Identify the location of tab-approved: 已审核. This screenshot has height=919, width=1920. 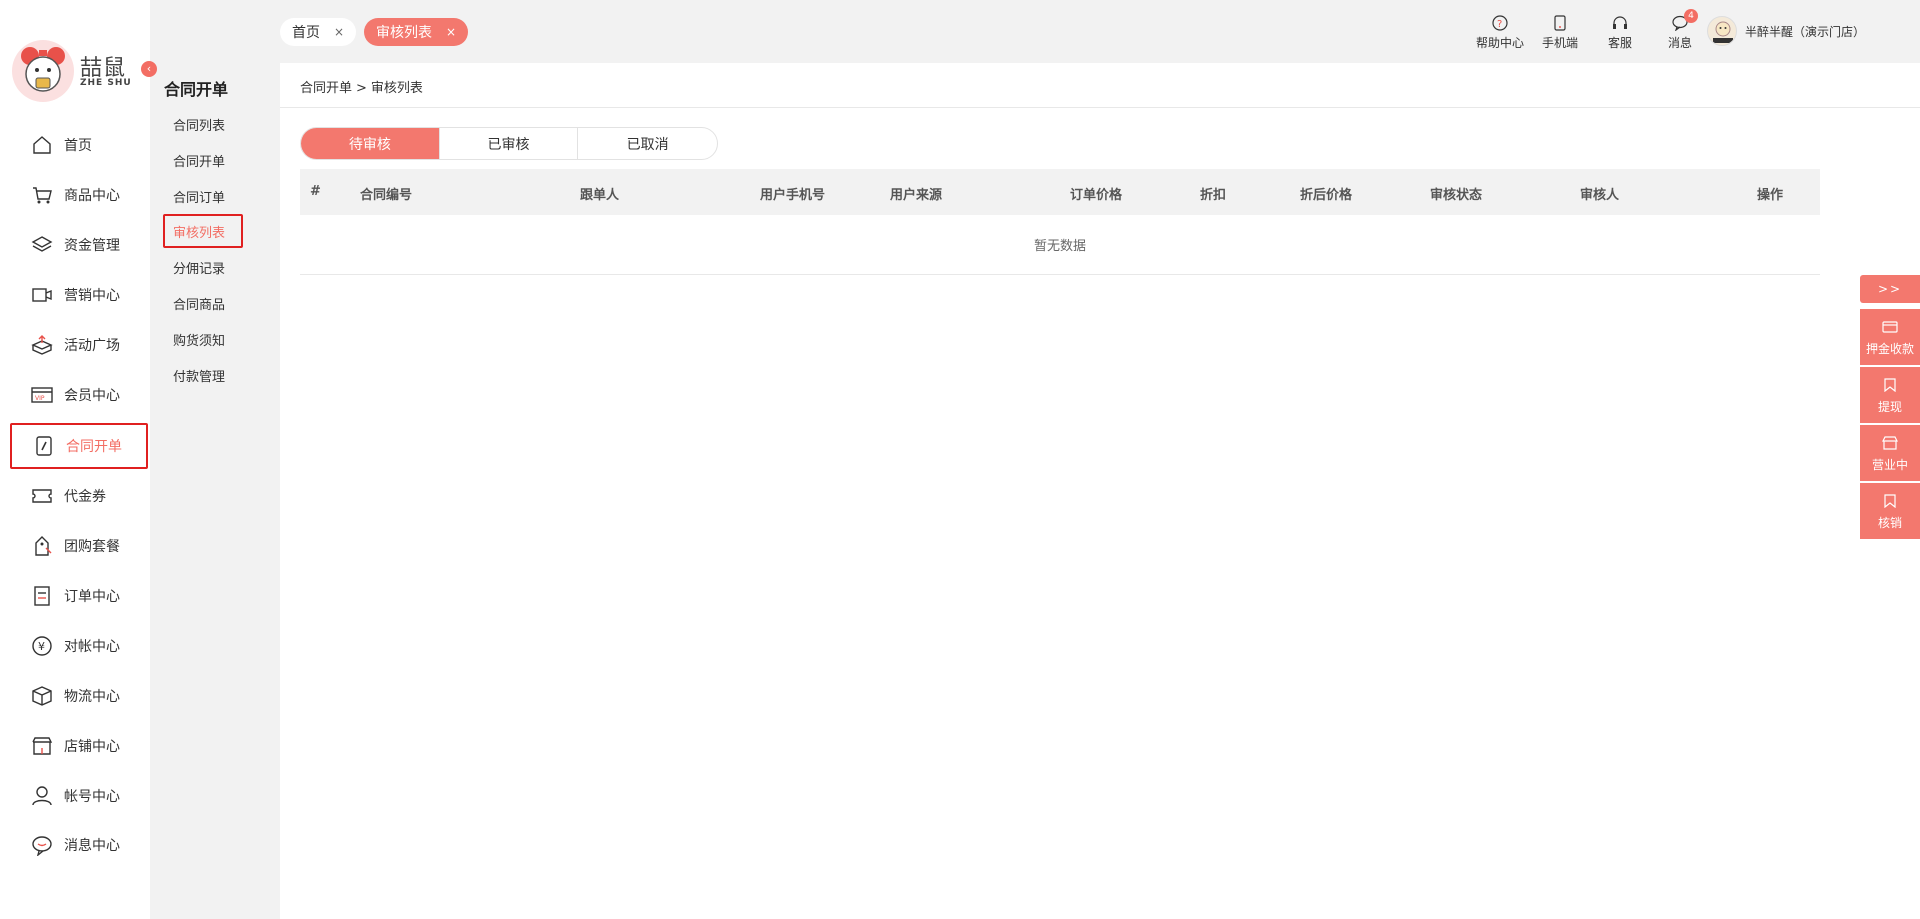
(509, 143).